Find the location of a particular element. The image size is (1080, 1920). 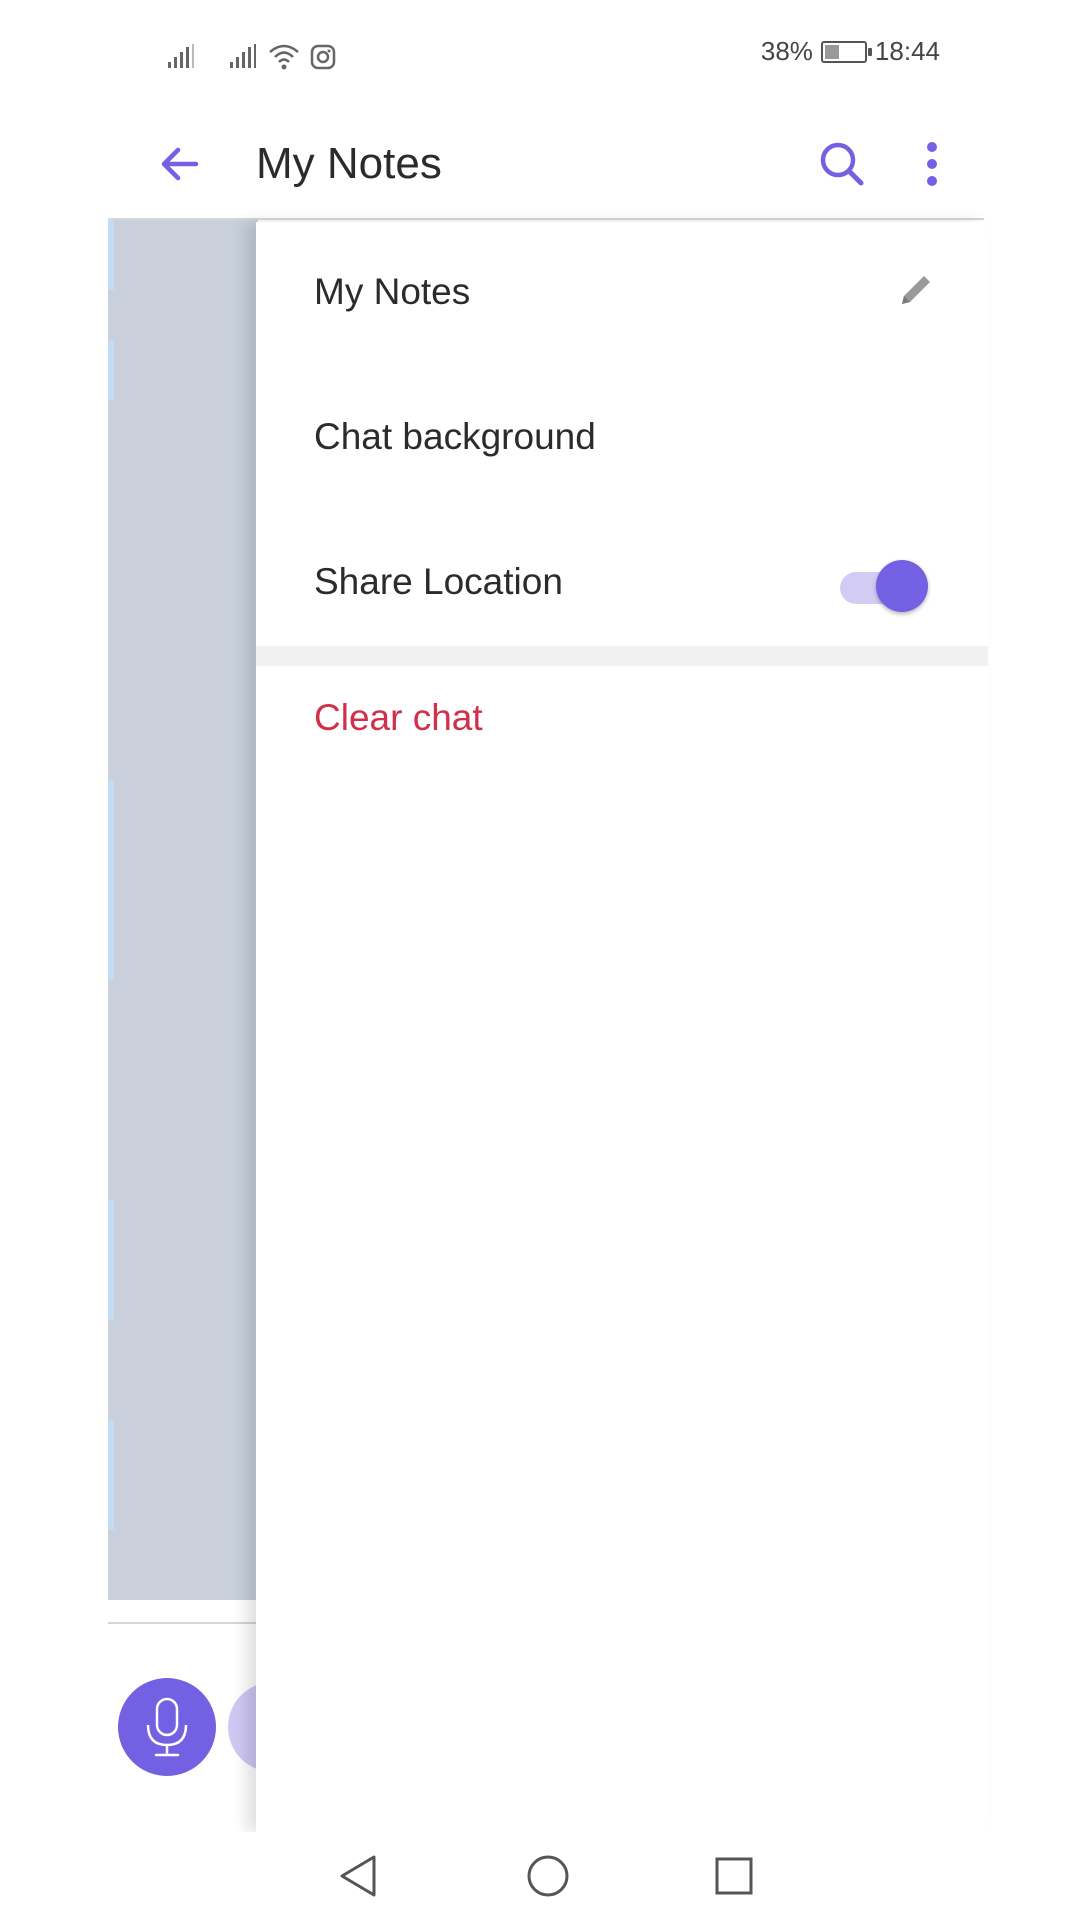

clear-chat-label: Clear chat is located at coordinates (398, 717).